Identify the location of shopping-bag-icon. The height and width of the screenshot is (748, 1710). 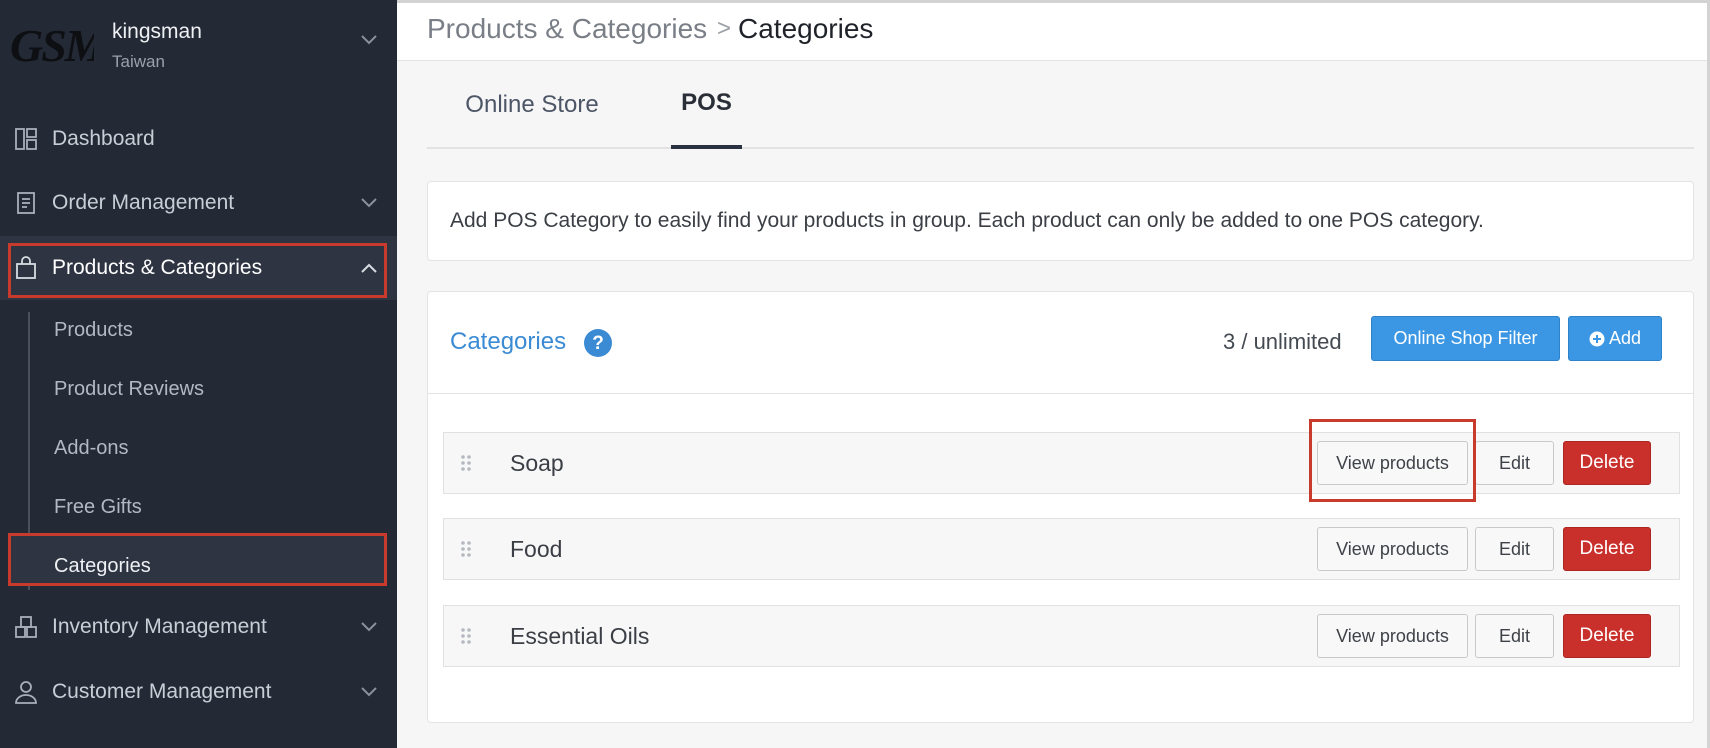
(26, 267).